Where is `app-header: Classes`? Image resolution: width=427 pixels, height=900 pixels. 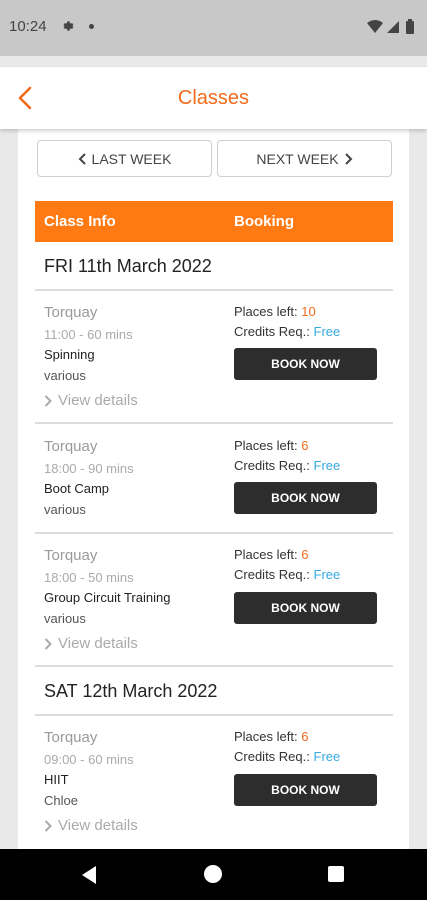 app-header: Classes is located at coordinates (213, 98).